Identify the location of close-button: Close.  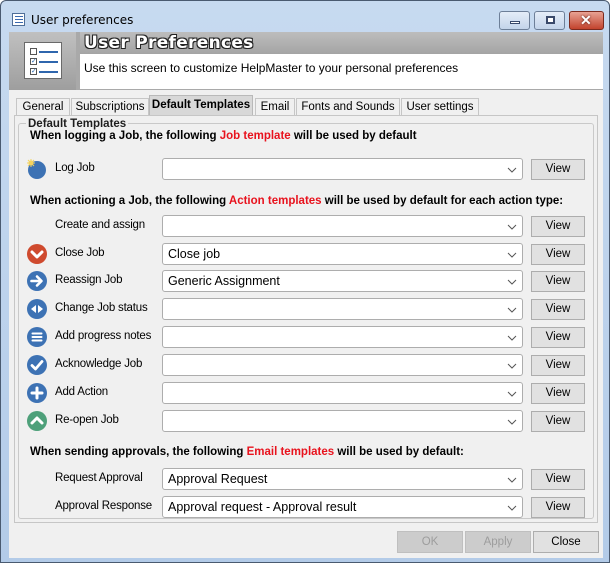
(566, 542).